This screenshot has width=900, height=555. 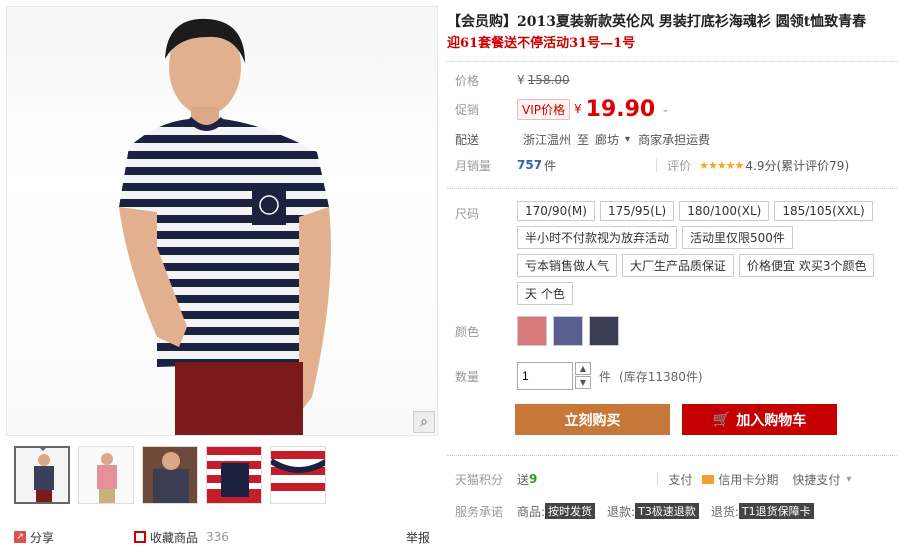 I want to click on favorite-count: 336, so click(x=217, y=537).